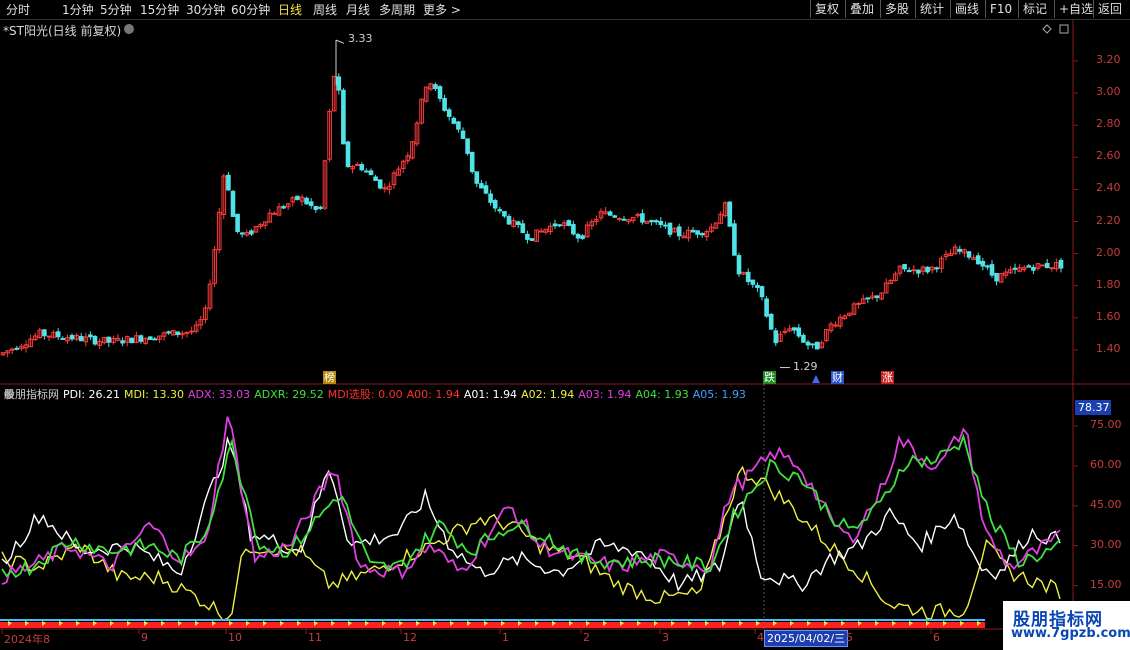  Describe the element at coordinates (1108, 252) in the screenshot. I see `price-axis-label: 2.00` at that location.